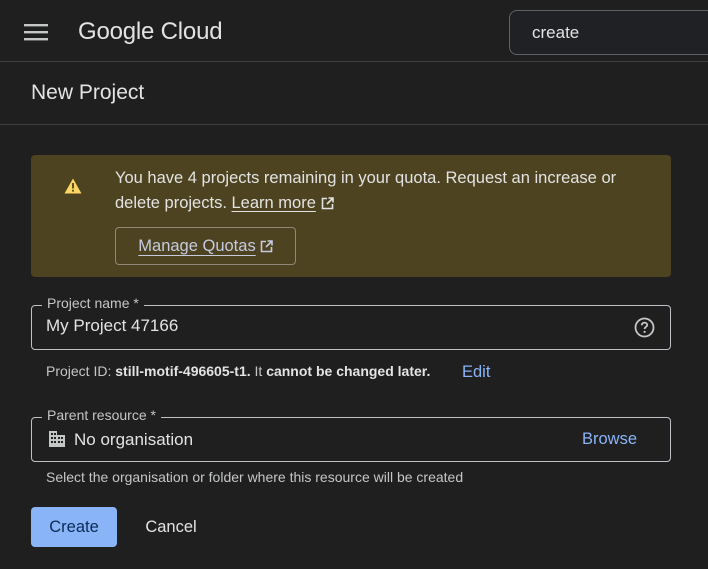  Describe the element at coordinates (326, 326) in the screenshot. I see `project-name-input` at that location.